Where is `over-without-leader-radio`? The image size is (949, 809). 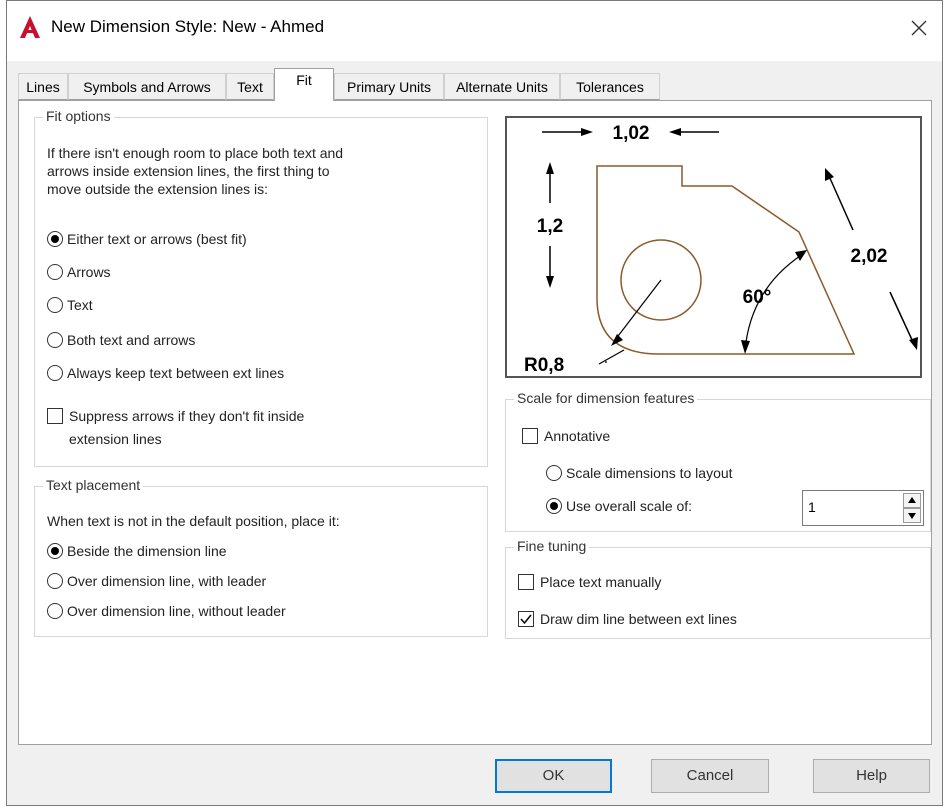 over-without-leader-radio is located at coordinates (55, 611).